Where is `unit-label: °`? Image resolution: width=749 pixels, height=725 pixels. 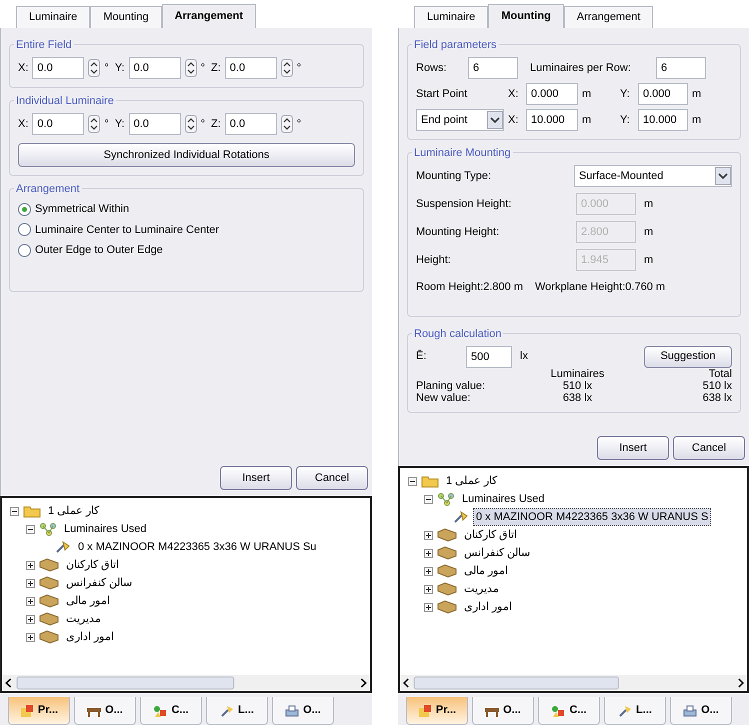
unit-label: ° is located at coordinates (299, 124).